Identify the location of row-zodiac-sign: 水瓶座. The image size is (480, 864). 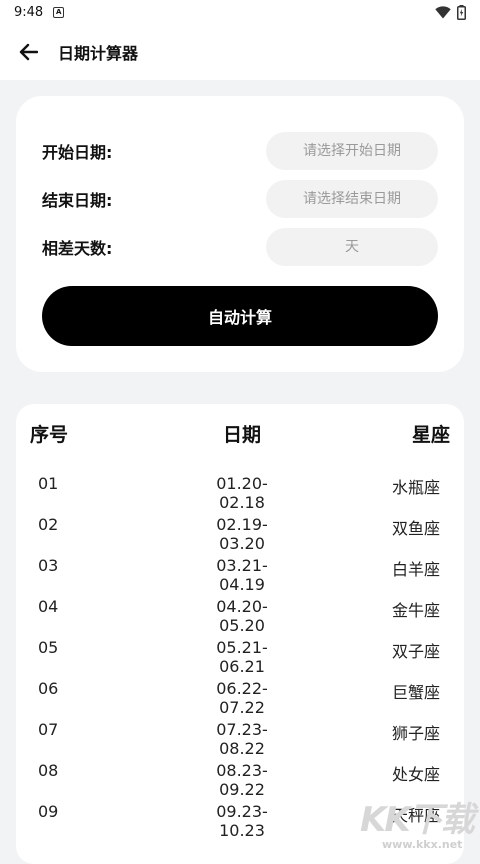
(415, 487).